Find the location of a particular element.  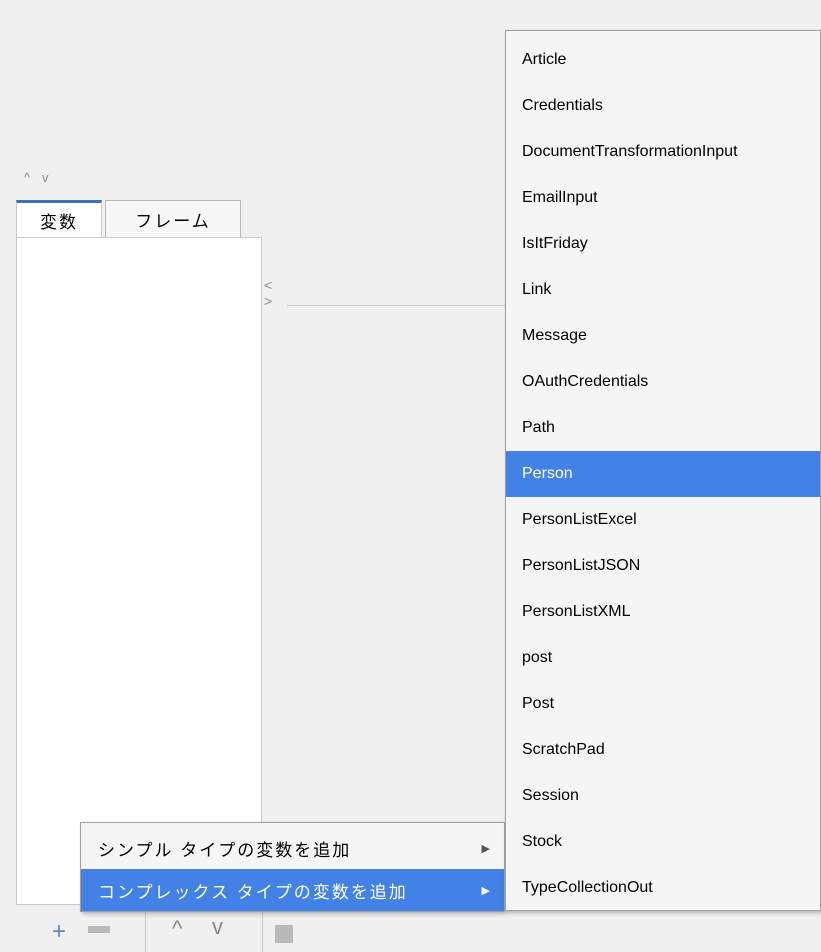

tab-frames: フレーム is located at coordinates (173, 219).